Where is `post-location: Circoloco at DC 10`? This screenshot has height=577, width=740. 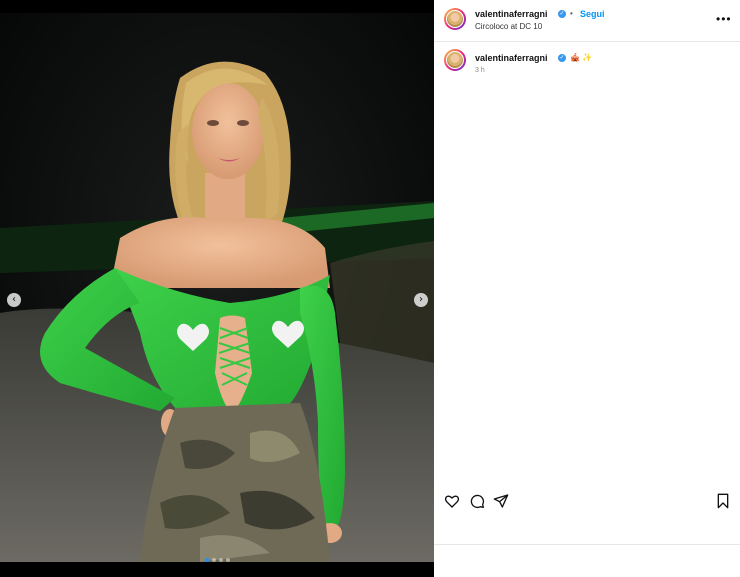
post-location: Circoloco at DC 10 is located at coordinates (508, 26).